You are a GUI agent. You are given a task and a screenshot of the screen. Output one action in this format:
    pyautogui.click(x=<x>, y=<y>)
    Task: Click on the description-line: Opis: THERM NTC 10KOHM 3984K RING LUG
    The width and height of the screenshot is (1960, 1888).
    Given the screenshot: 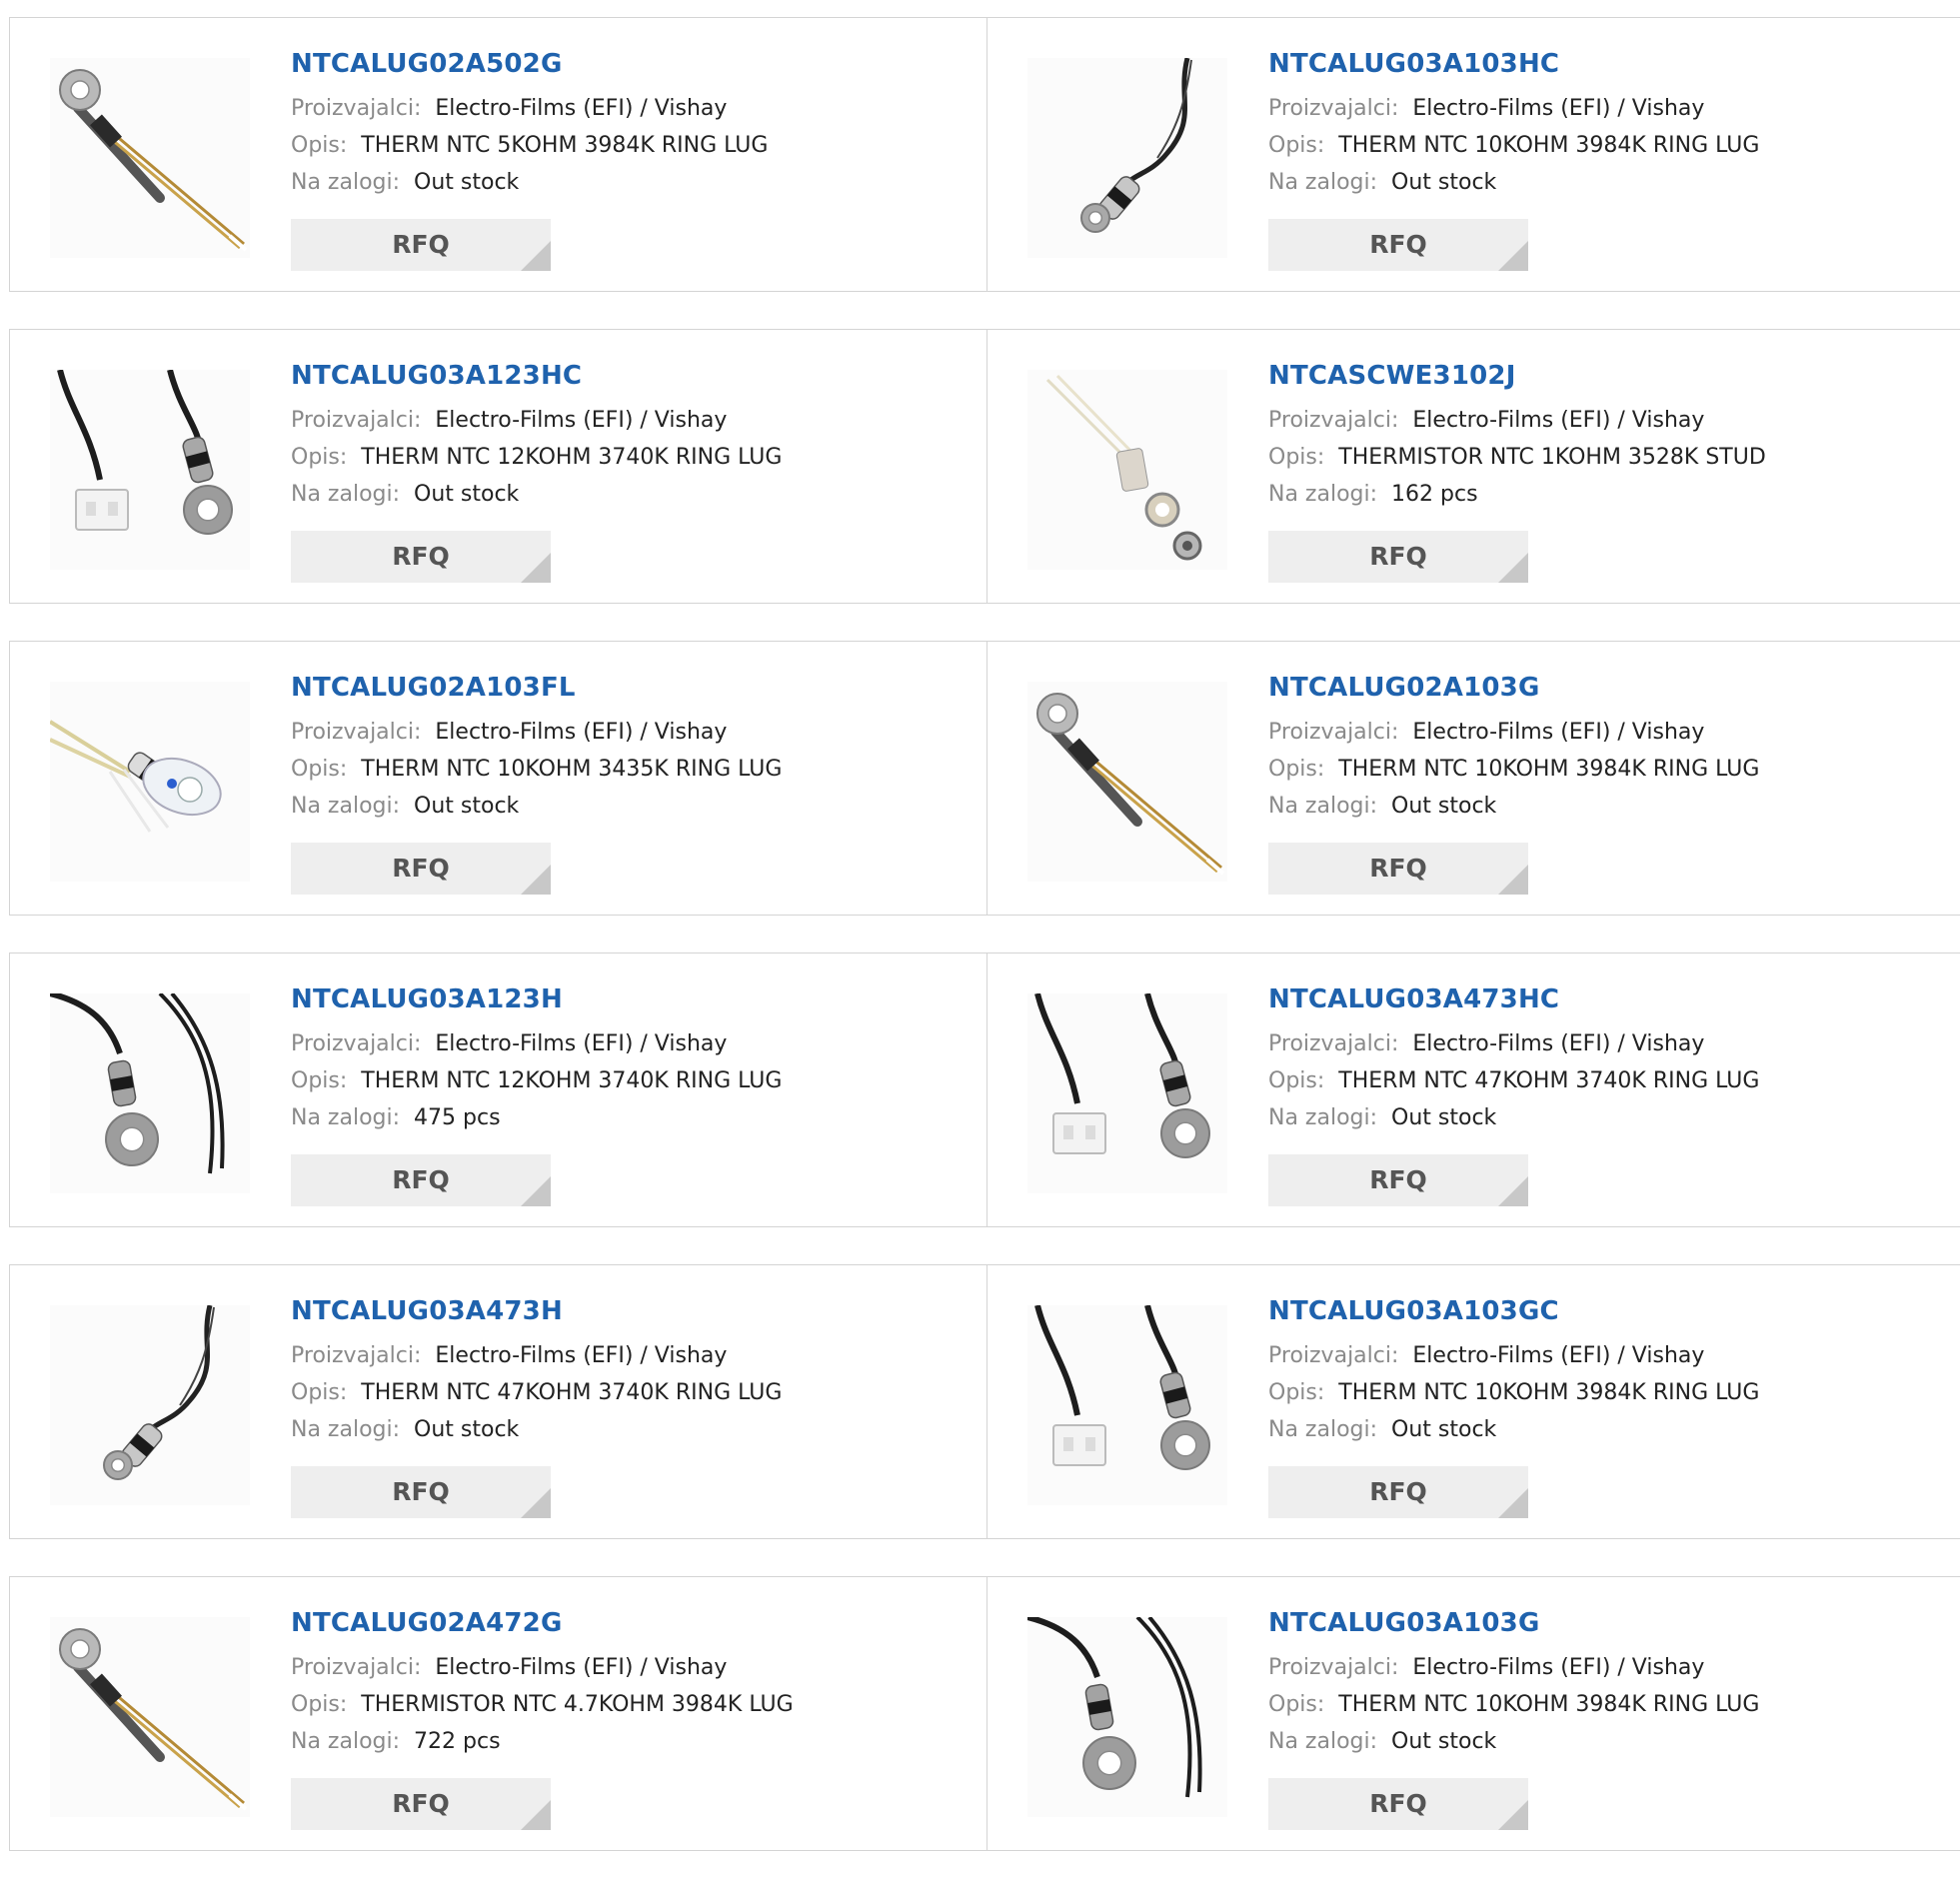 What is the action you would take?
    pyautogui.click(x=1514, y=146)
    